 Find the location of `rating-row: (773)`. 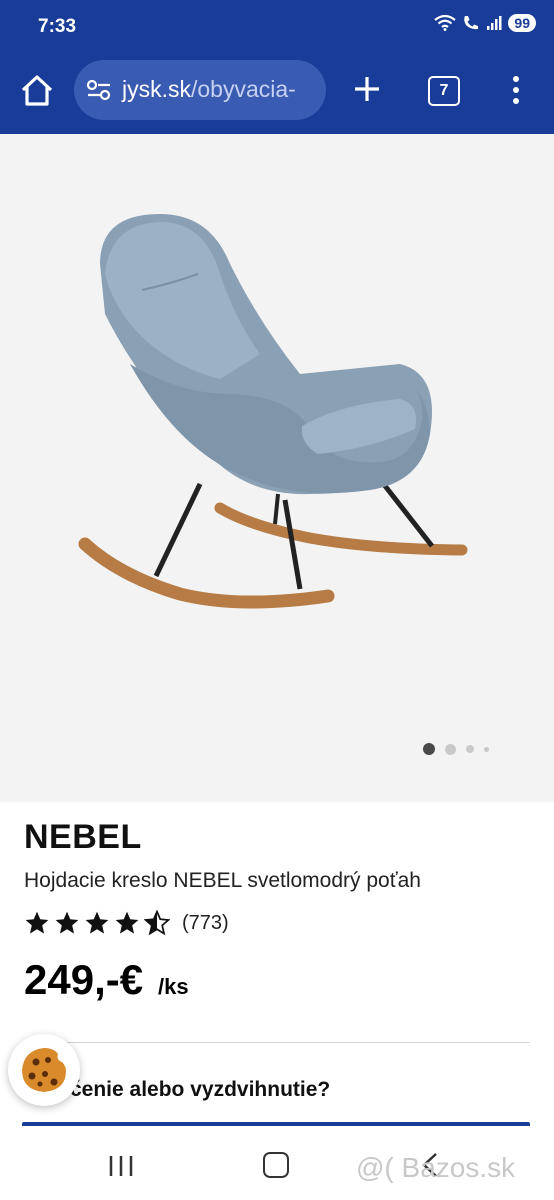

rating-row: (773) is located at coordinates (126, 923).